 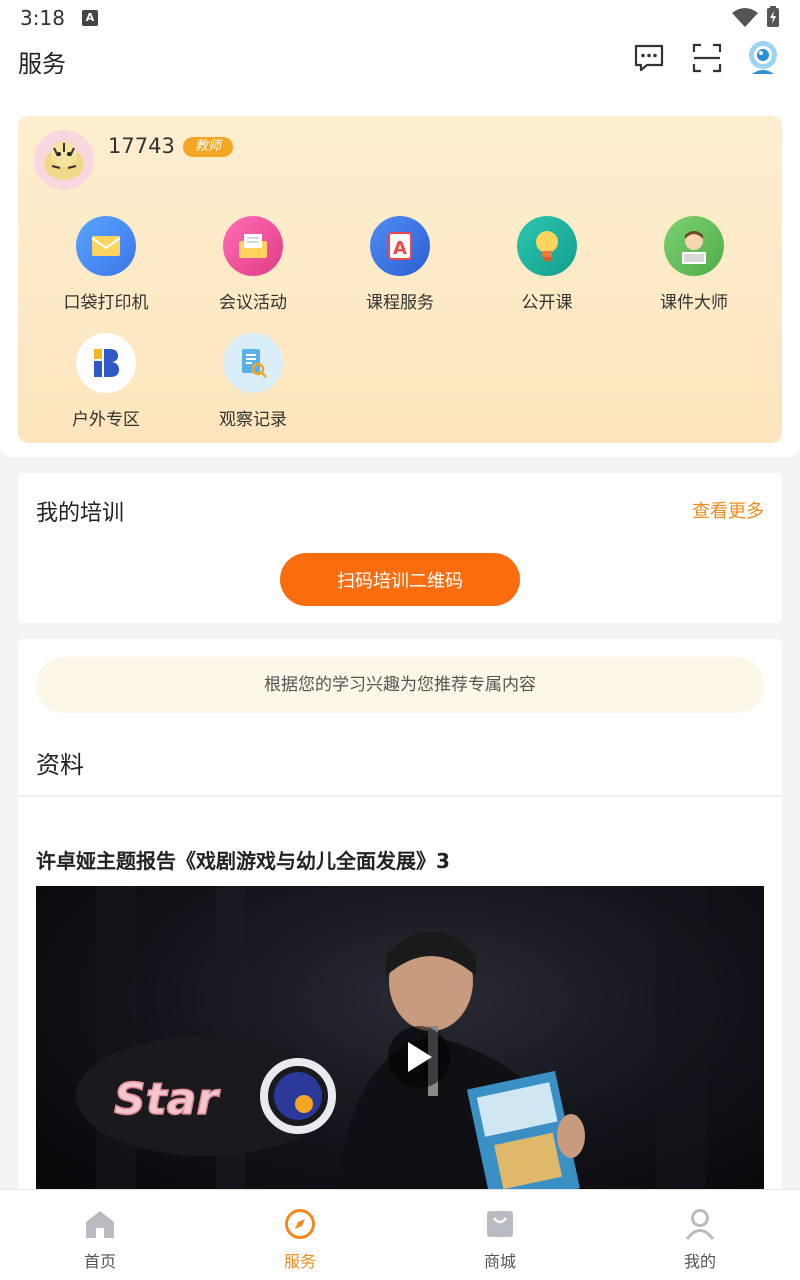 I want to click on service-label: 观察记录, so click(x=253, y=420).